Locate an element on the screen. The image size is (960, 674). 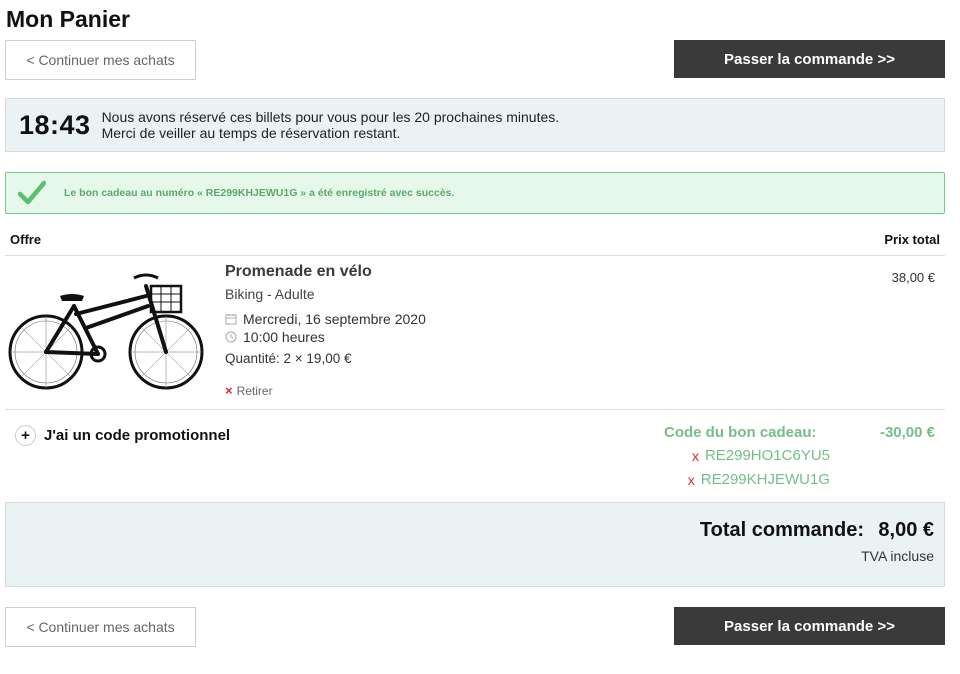
place-order-button-top: Passer la commande >> is located at coordinates (809, 59).